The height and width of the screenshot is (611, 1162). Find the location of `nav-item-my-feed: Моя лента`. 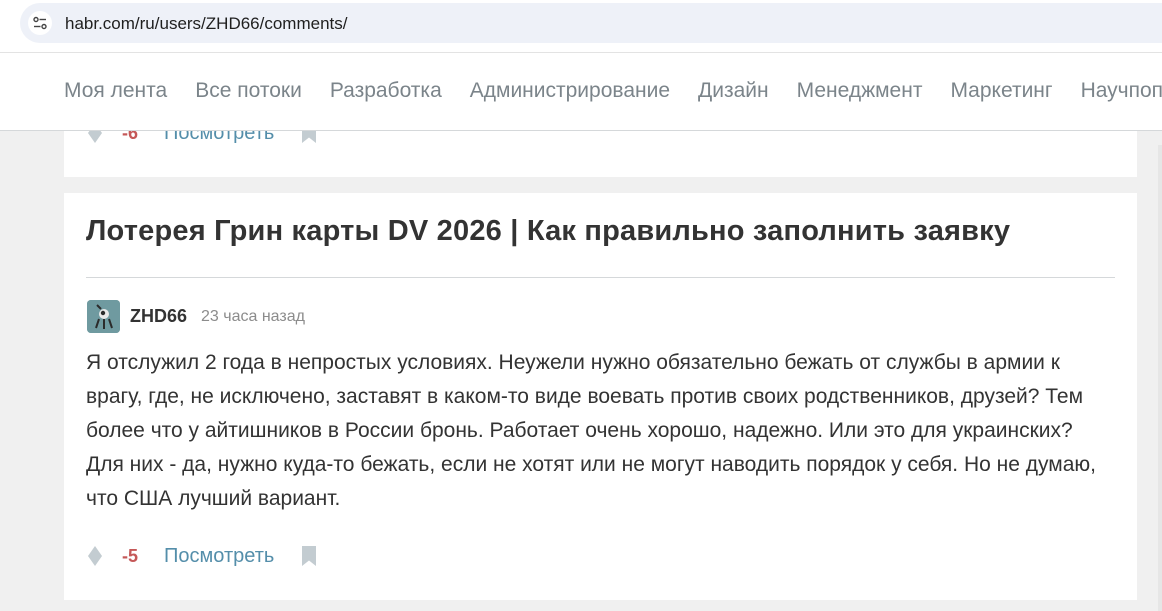

nav-item-my-feed: Моя лента is located at coordinates (115, 91).